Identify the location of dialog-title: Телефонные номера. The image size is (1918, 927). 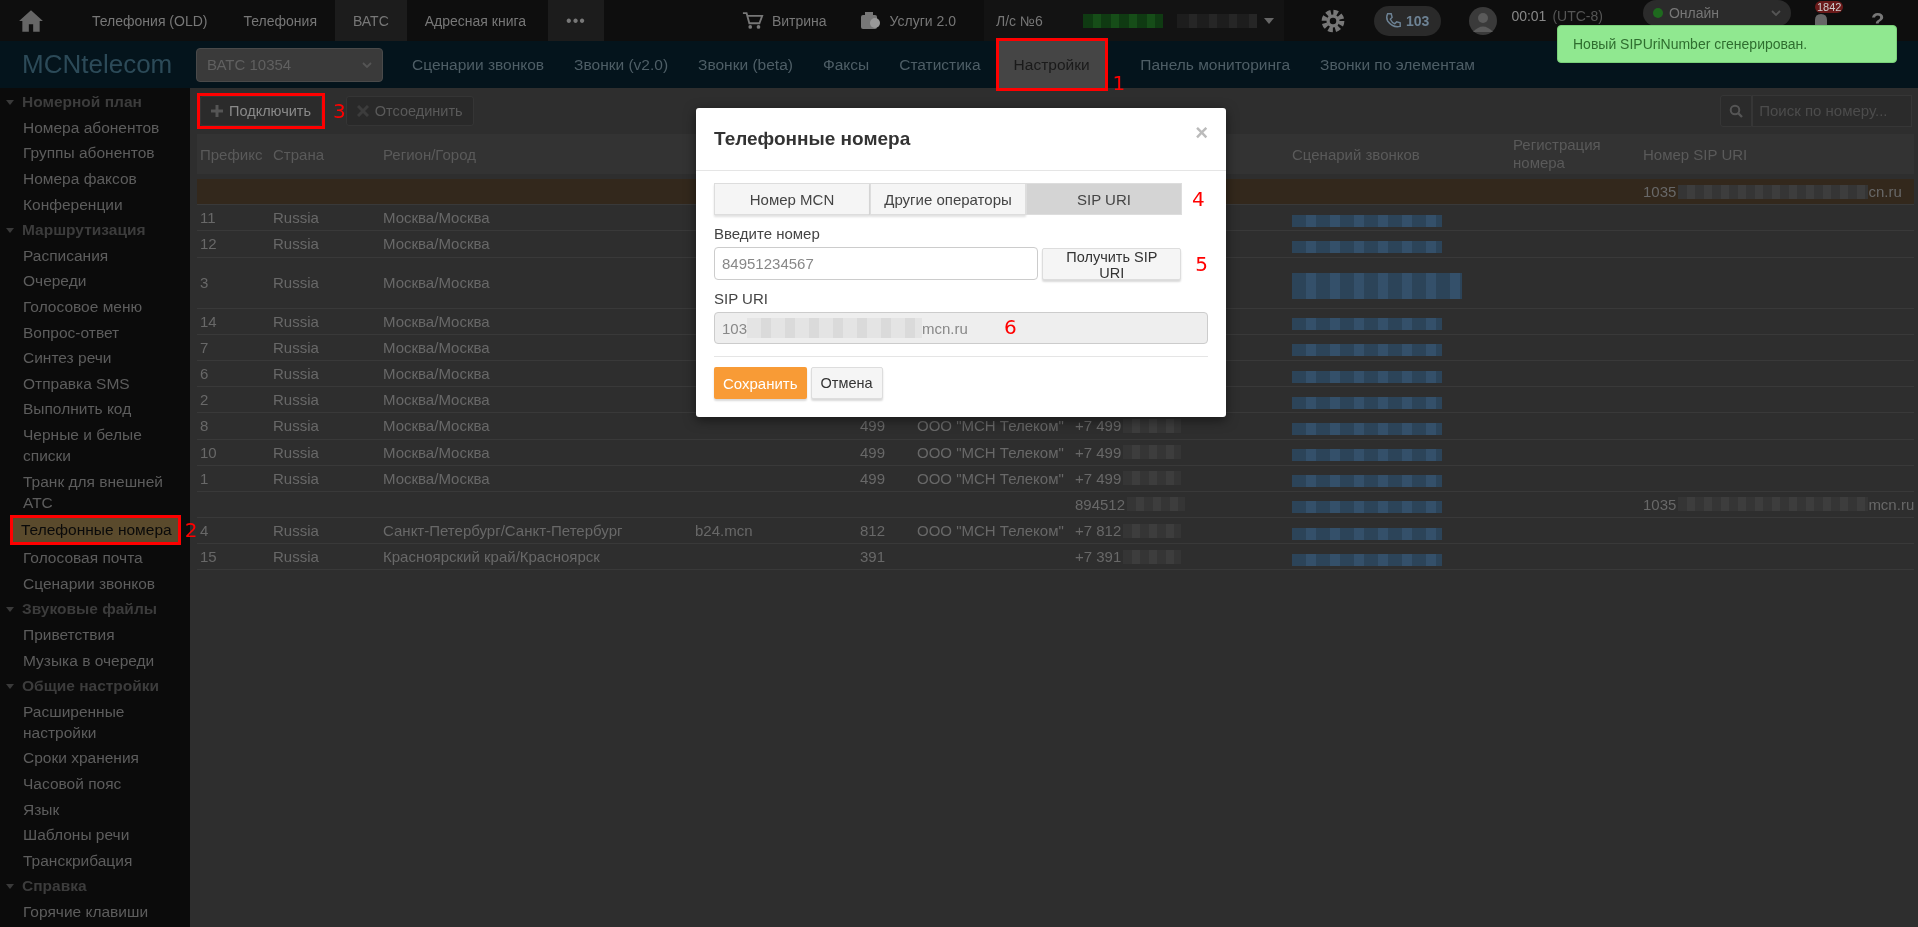
(812, 139).